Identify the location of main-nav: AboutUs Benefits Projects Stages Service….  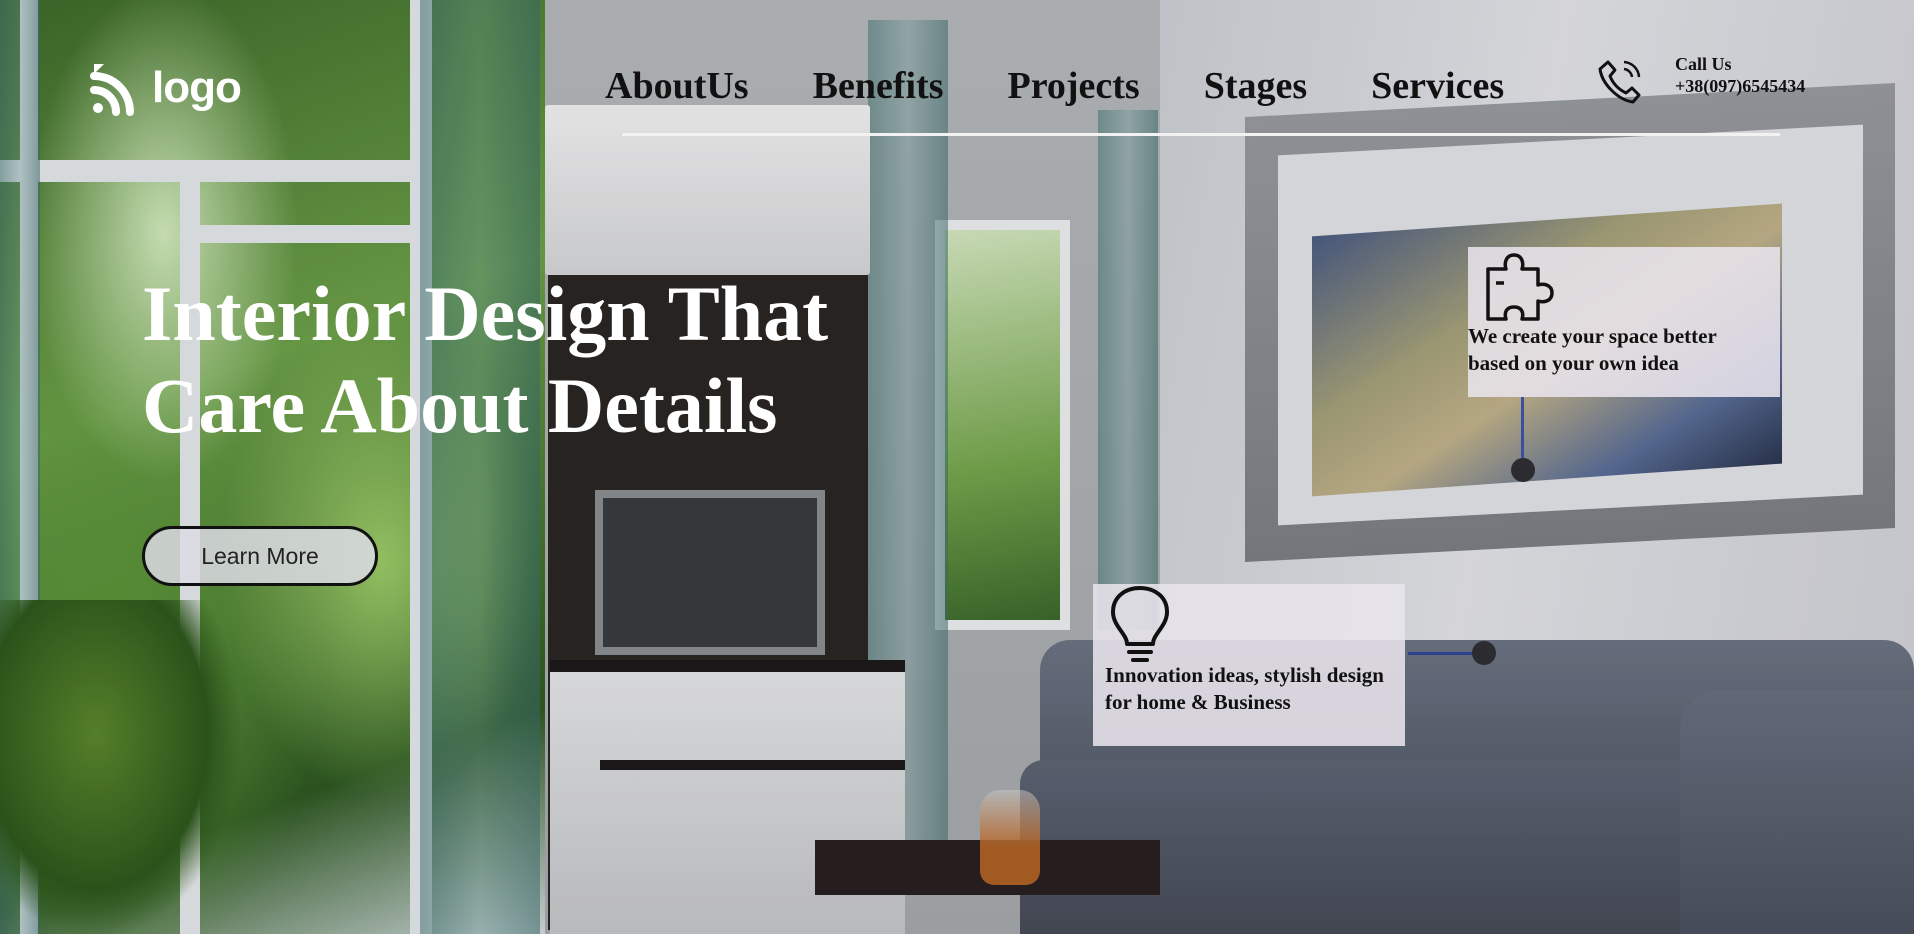
(1054, 86).